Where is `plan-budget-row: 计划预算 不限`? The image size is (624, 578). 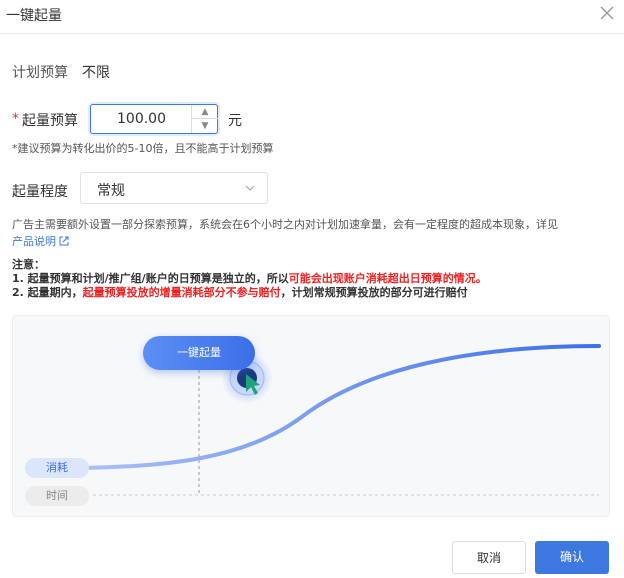 plan-budget-row: 计划预算 不限 is located at coordinates (61, 72).